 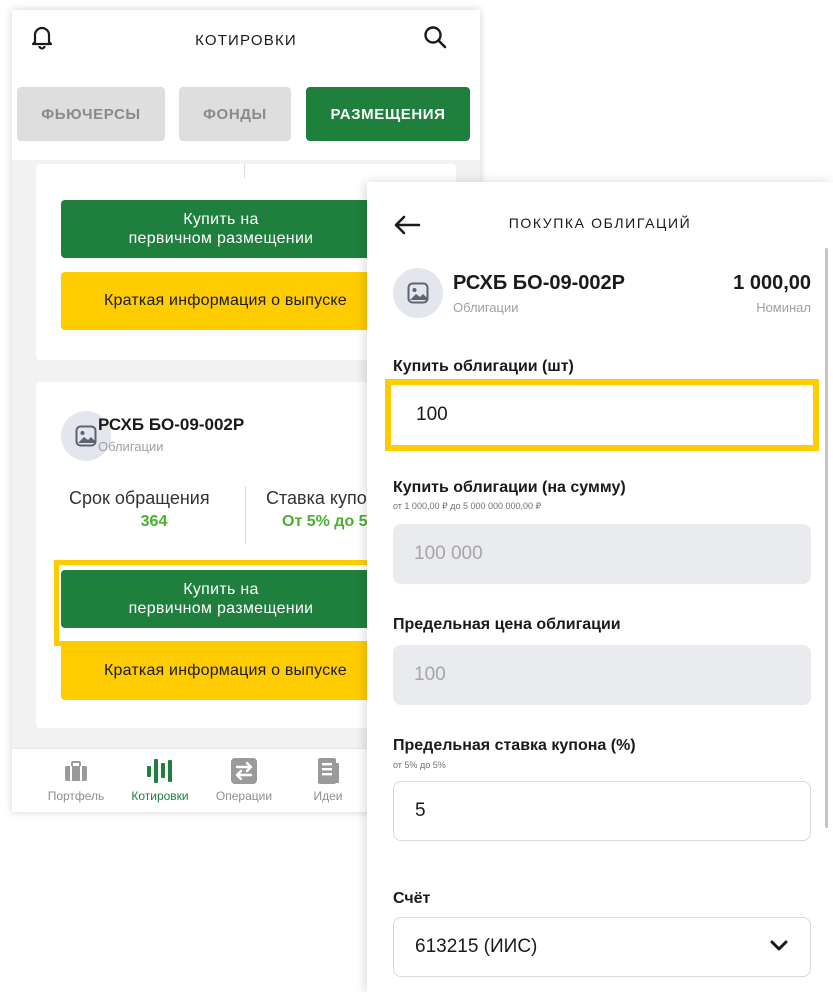 What do you see at coordinates (448, 553) in the screenshot?
I see `sum-value: 100 000` at bounding box center [448, 553].